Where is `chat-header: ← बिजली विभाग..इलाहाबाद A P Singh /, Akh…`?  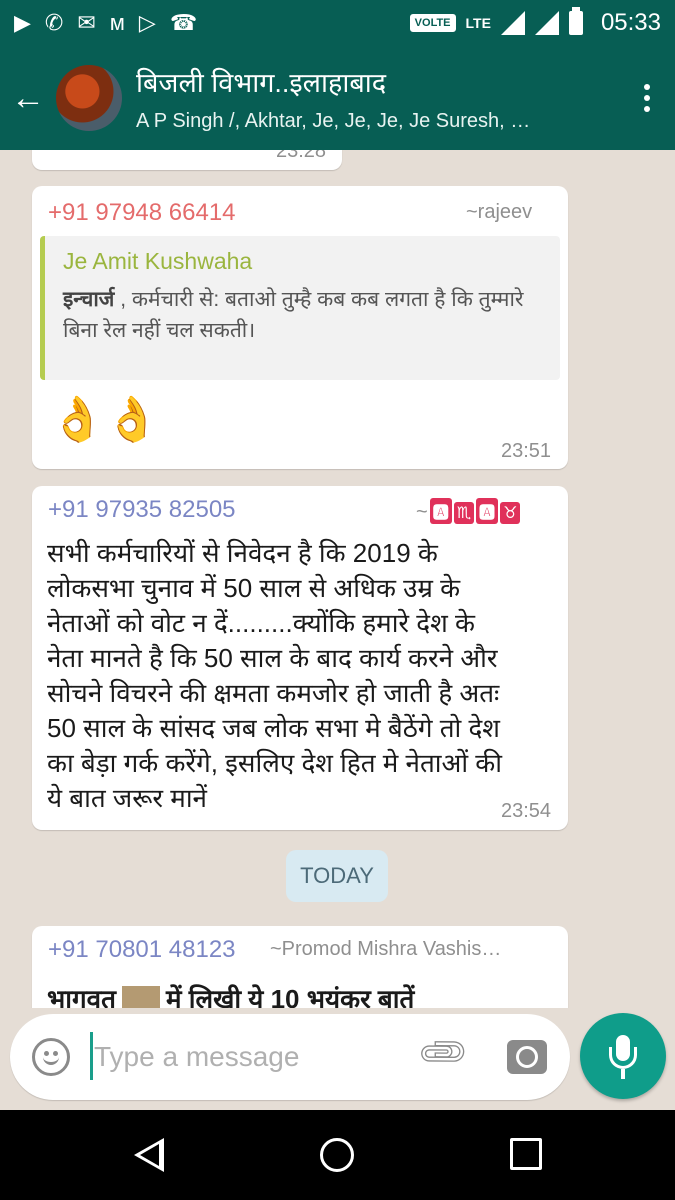 chat-header: ← बिजली विभाग..इलाहाबाद A P Singh /, Akh… is located at coordinates (337, 98).